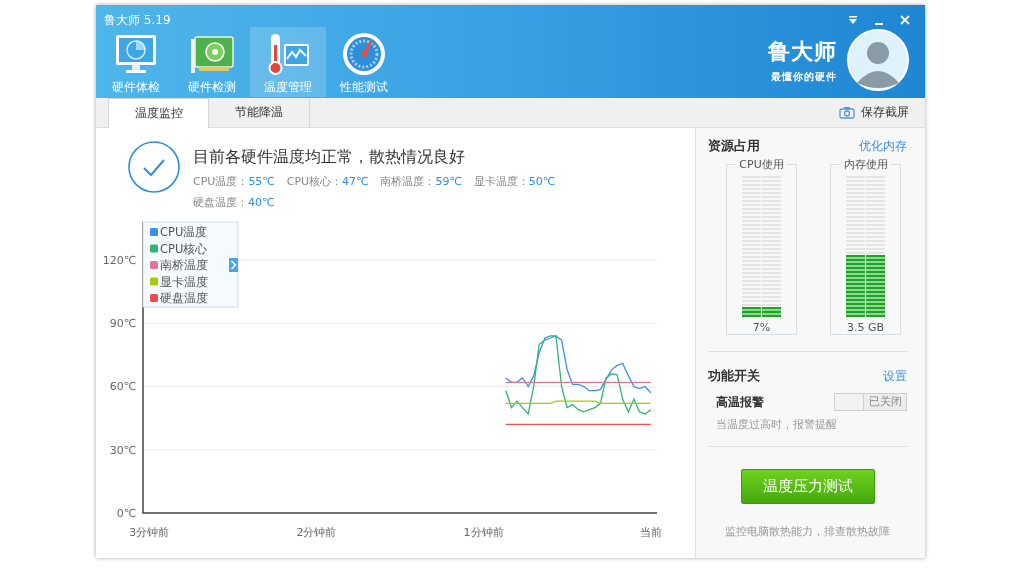  What do you see at coordinates (804, 77) in the screenshot?
I see `brand-slogan: 最懂你的硬件` at bounding box center [804, 77].